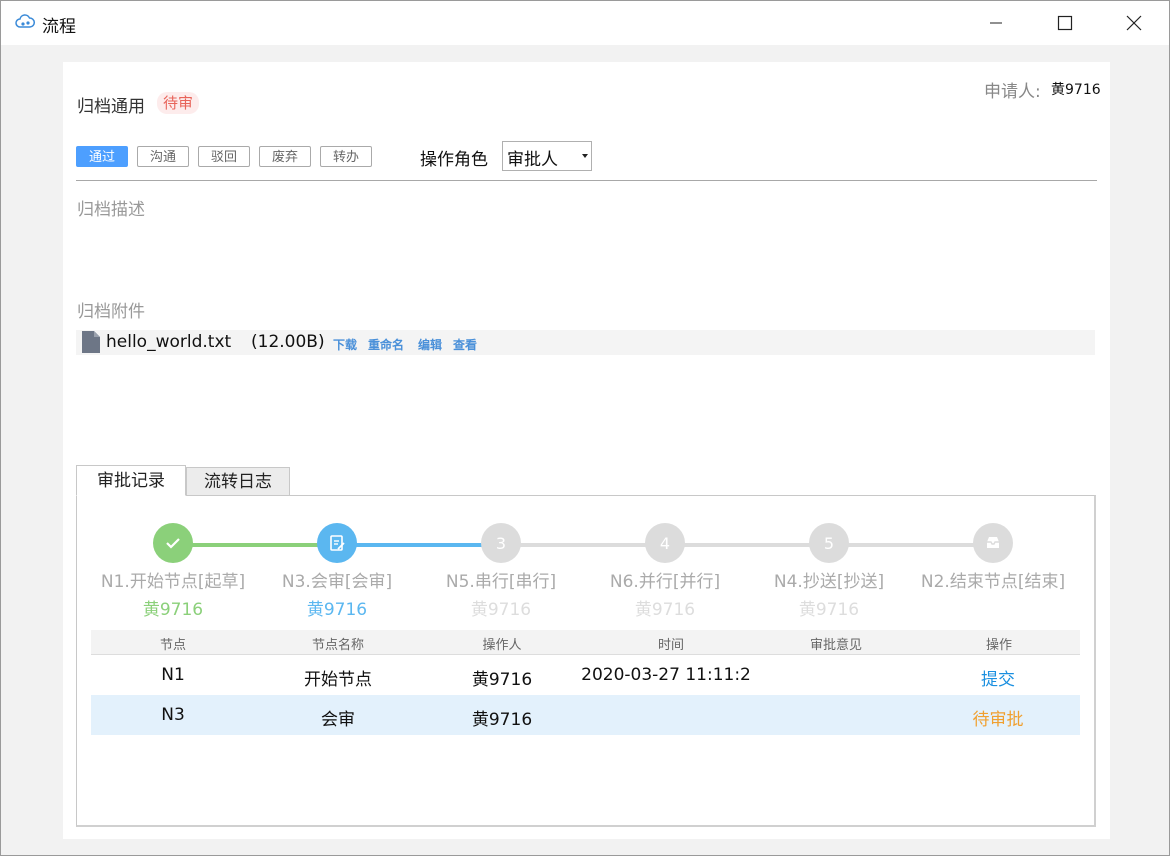 This screenshot has height=856, width=1170. What do you see at coordinates (173, 582) in the screenshot?
I see `step-1-name: N1.开始节点[起草]` at bounding box center [173, 582].